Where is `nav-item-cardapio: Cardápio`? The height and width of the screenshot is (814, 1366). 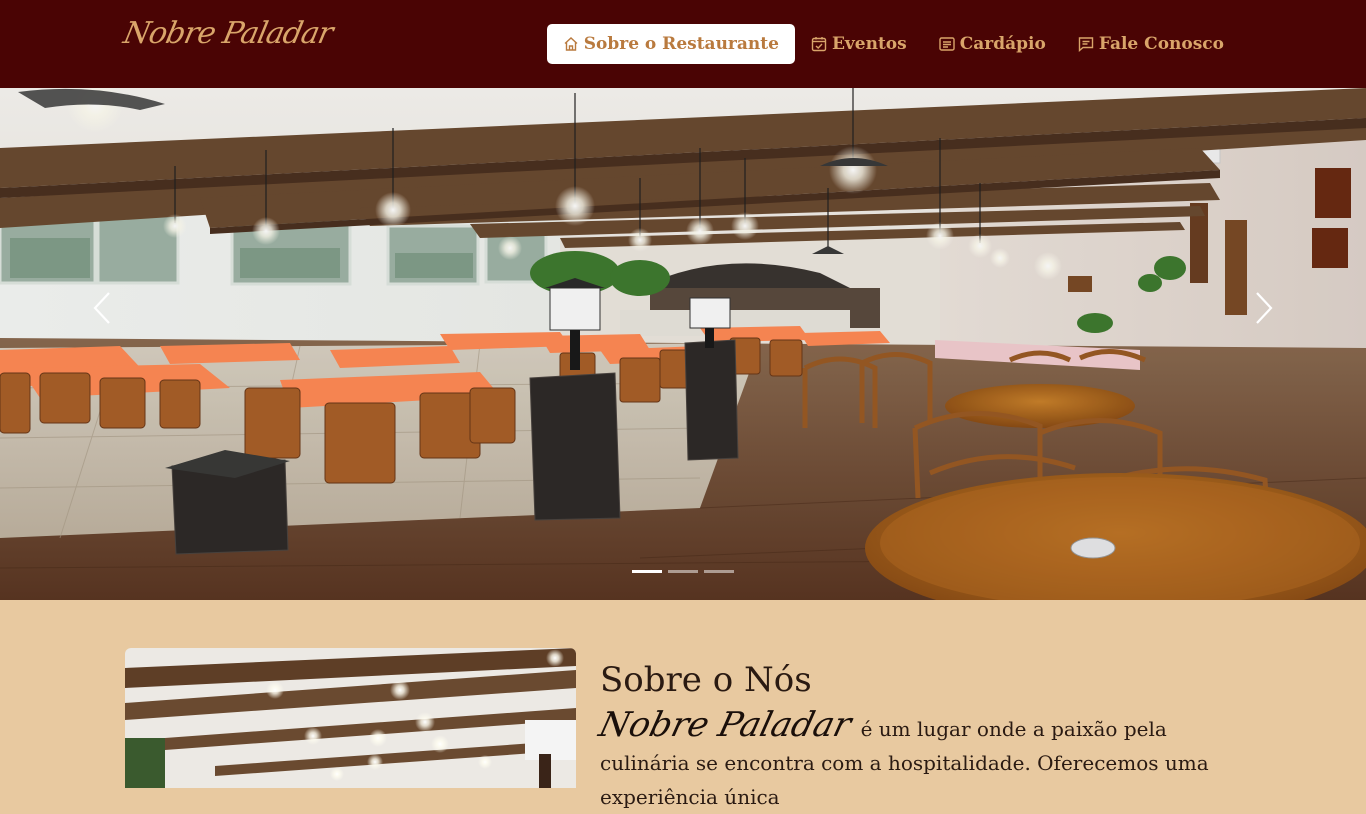
nav-item-cardapio: Cardápio is located at coordinates (992, 44).